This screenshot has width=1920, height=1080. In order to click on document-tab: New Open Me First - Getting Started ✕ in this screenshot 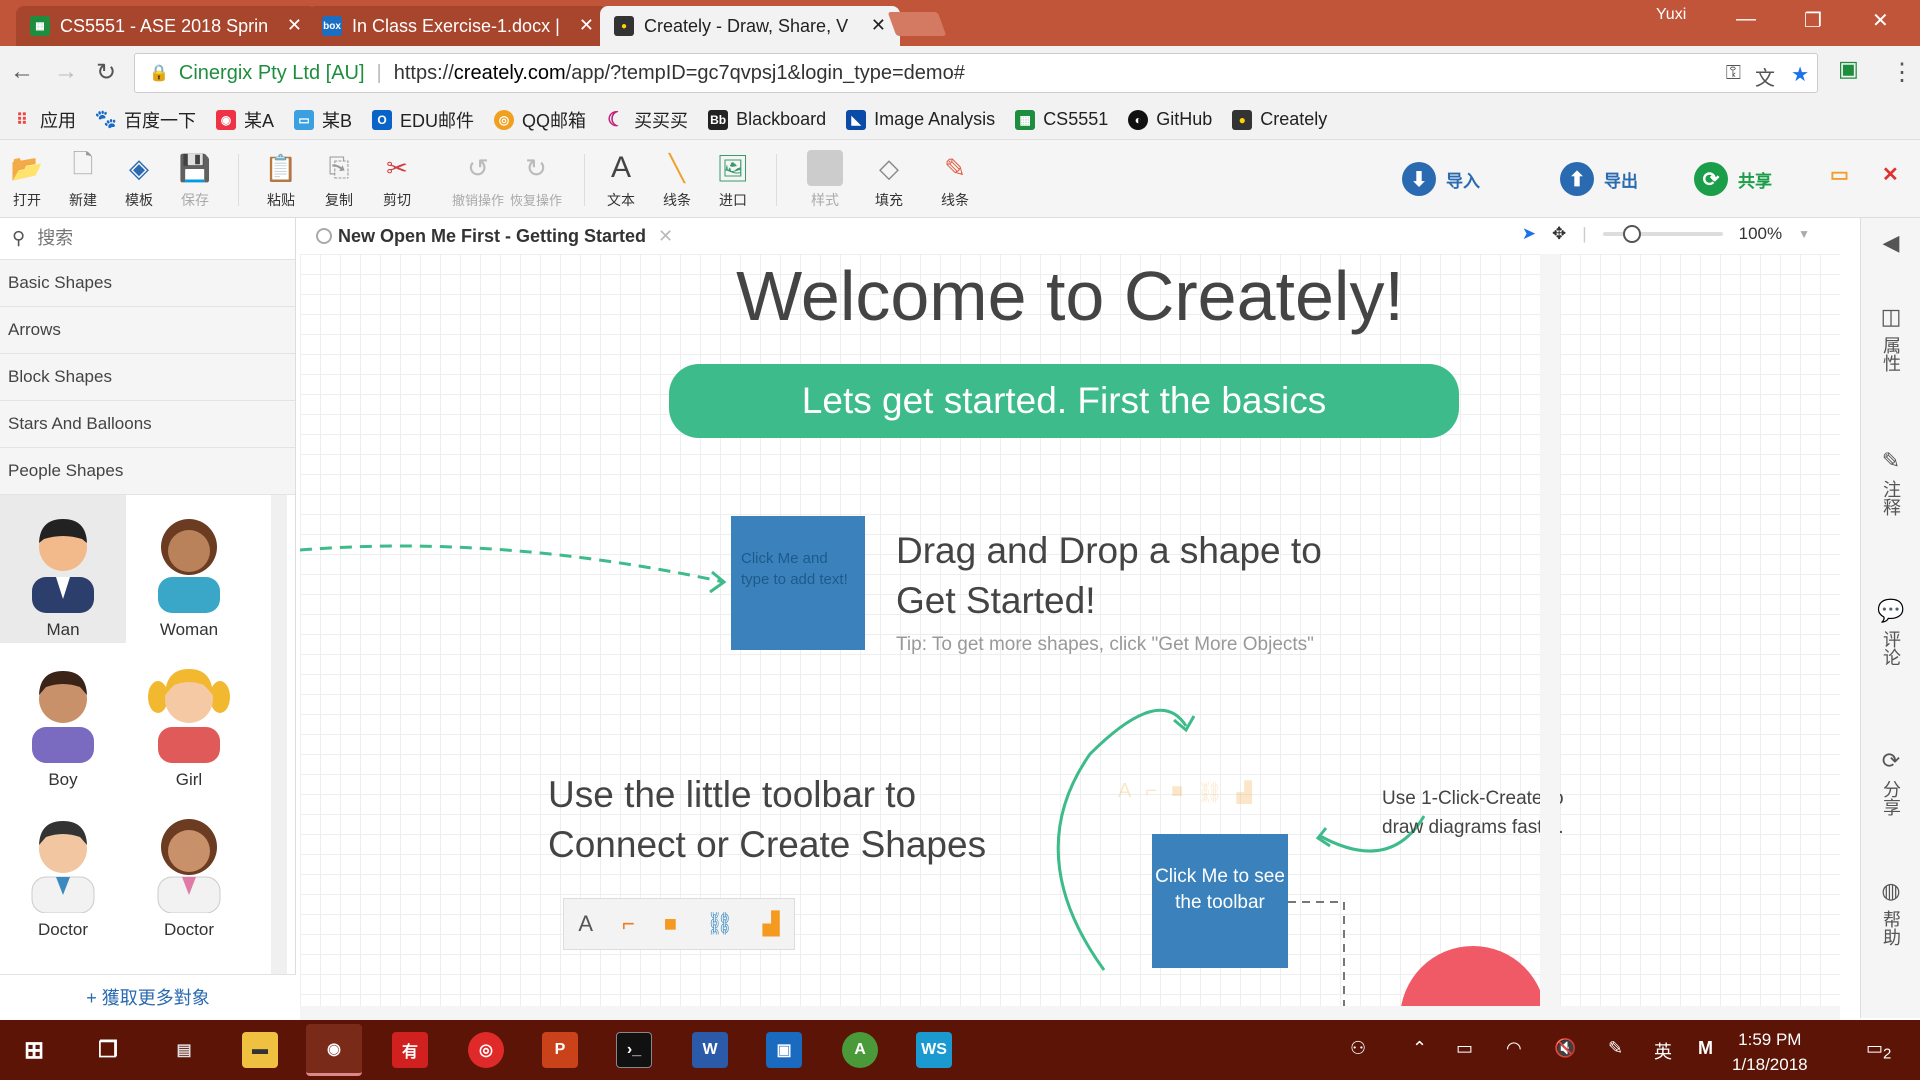, I will do `click(494, 236)`.